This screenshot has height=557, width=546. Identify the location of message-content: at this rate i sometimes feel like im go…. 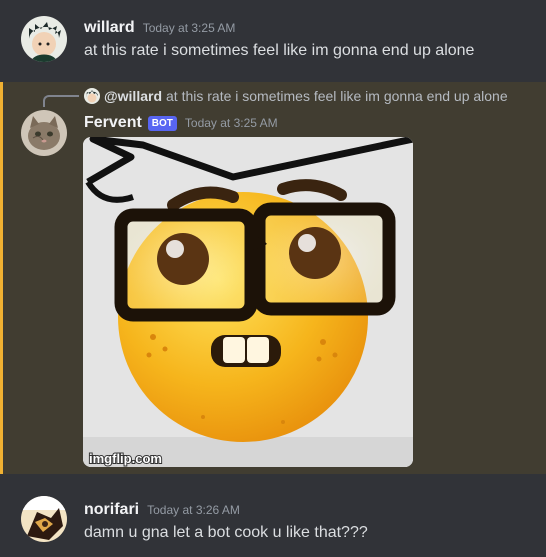
(279, 50).